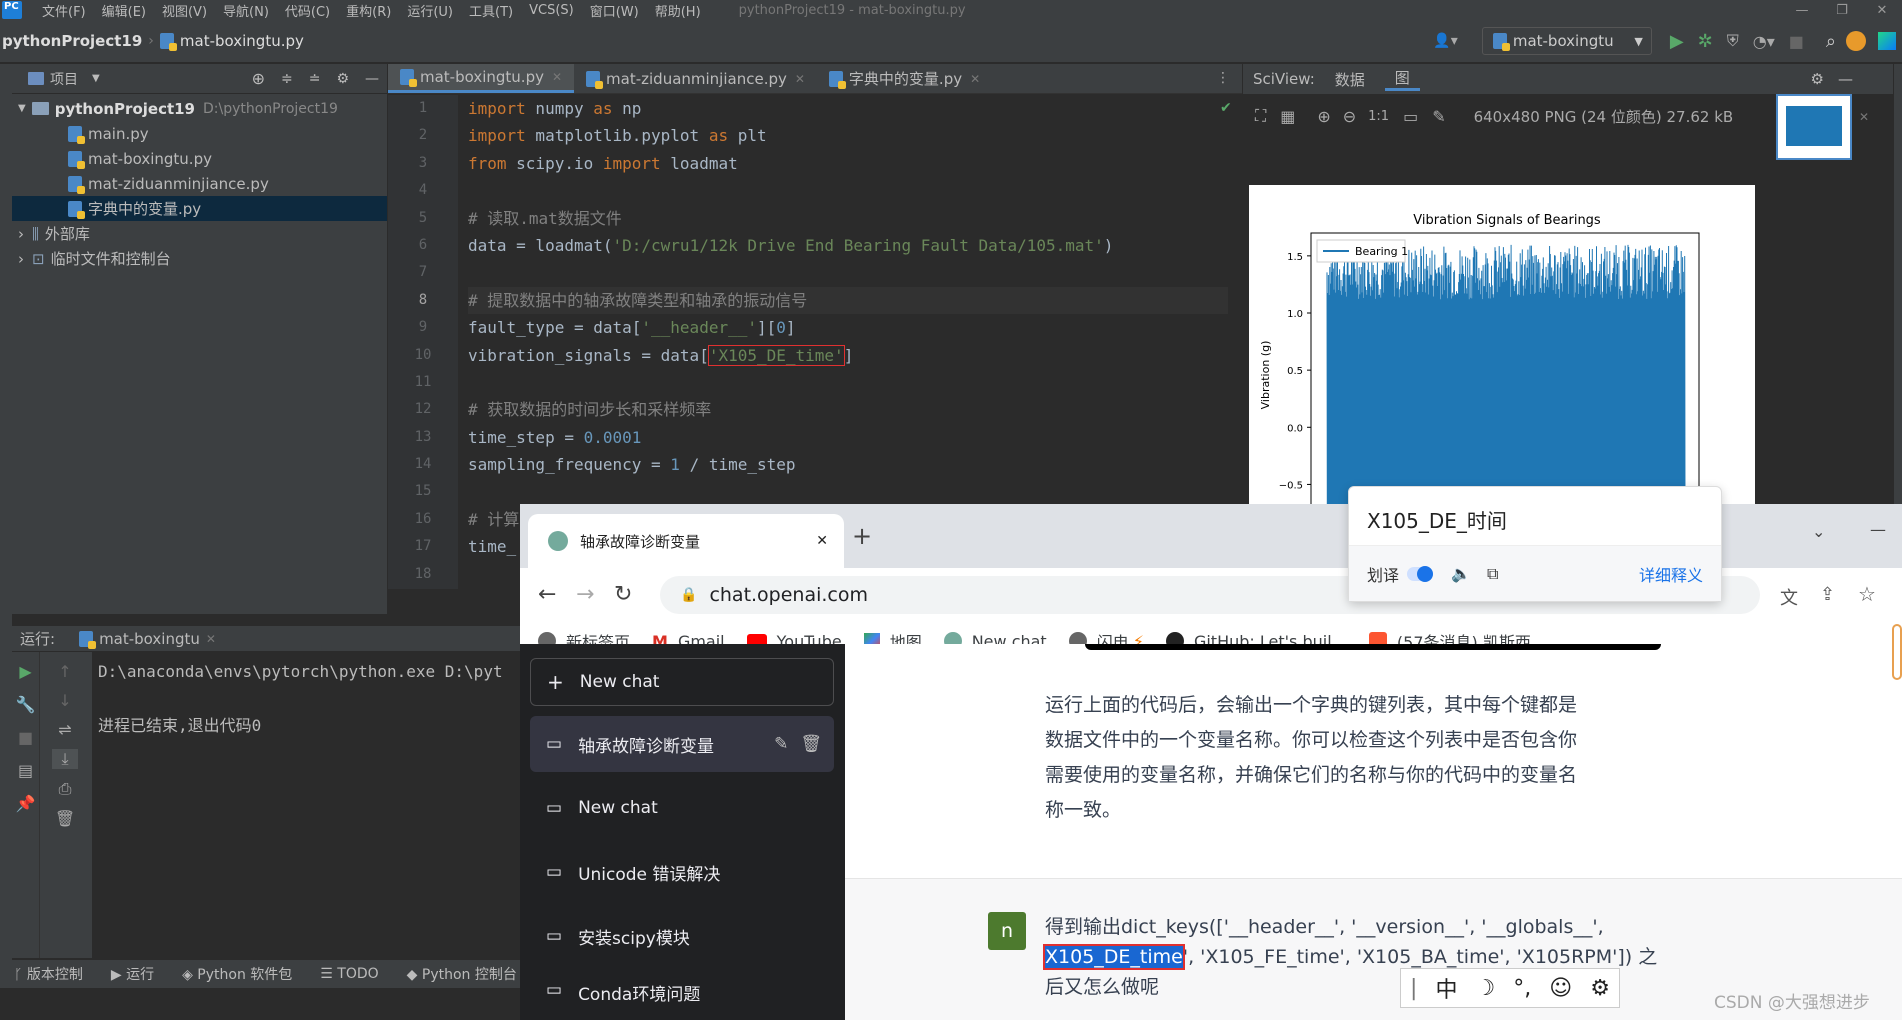 This screenshot has height=1020, width=1902. Describe the element at coordinates (25, 671) in the screenshot. I see `rerun-icon: ▶` at that location.